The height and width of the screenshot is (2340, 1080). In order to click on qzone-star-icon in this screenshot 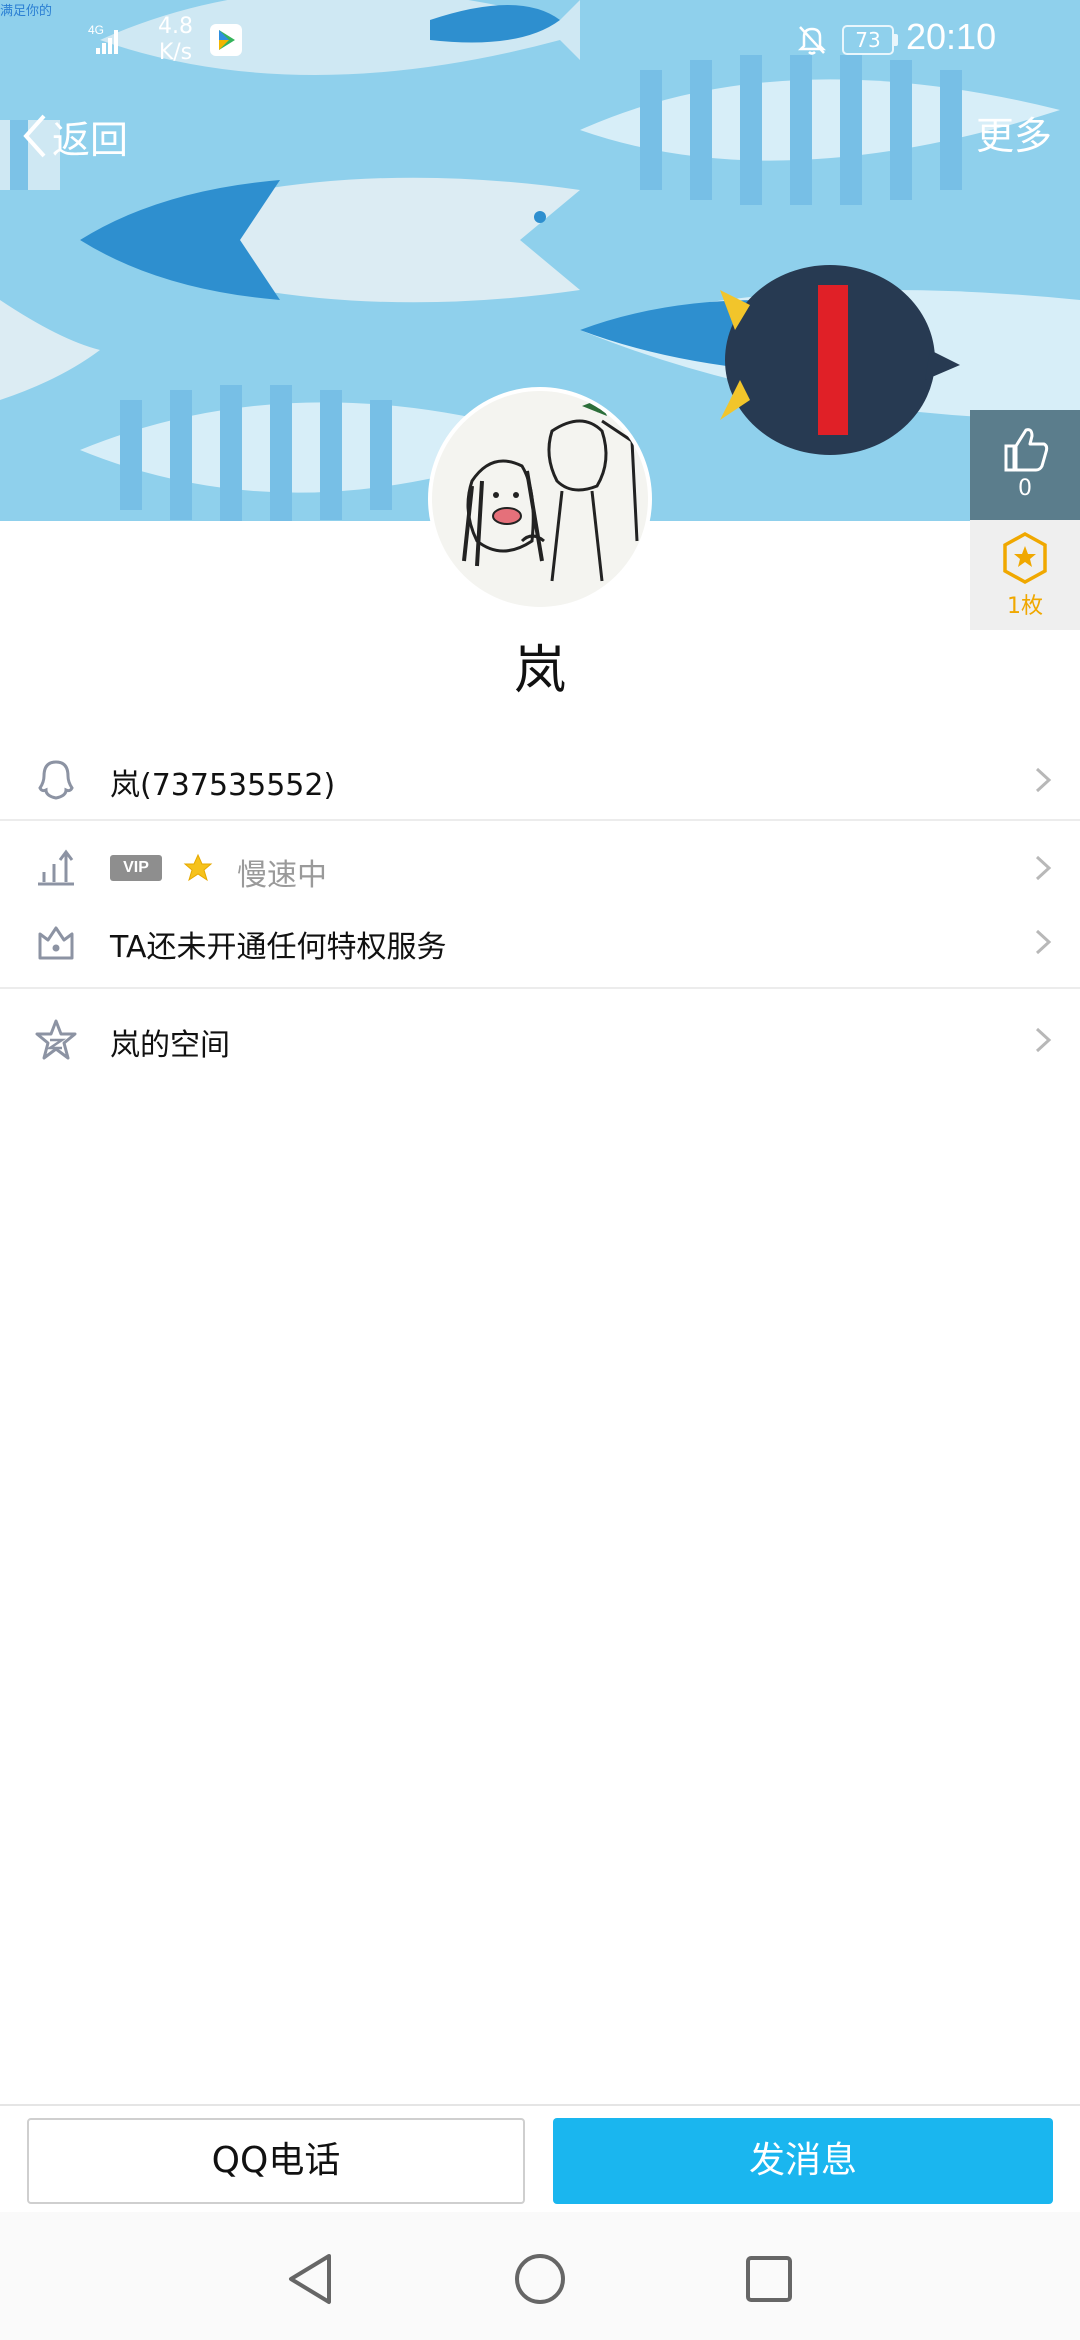, I will do `click(56, 1039)`.